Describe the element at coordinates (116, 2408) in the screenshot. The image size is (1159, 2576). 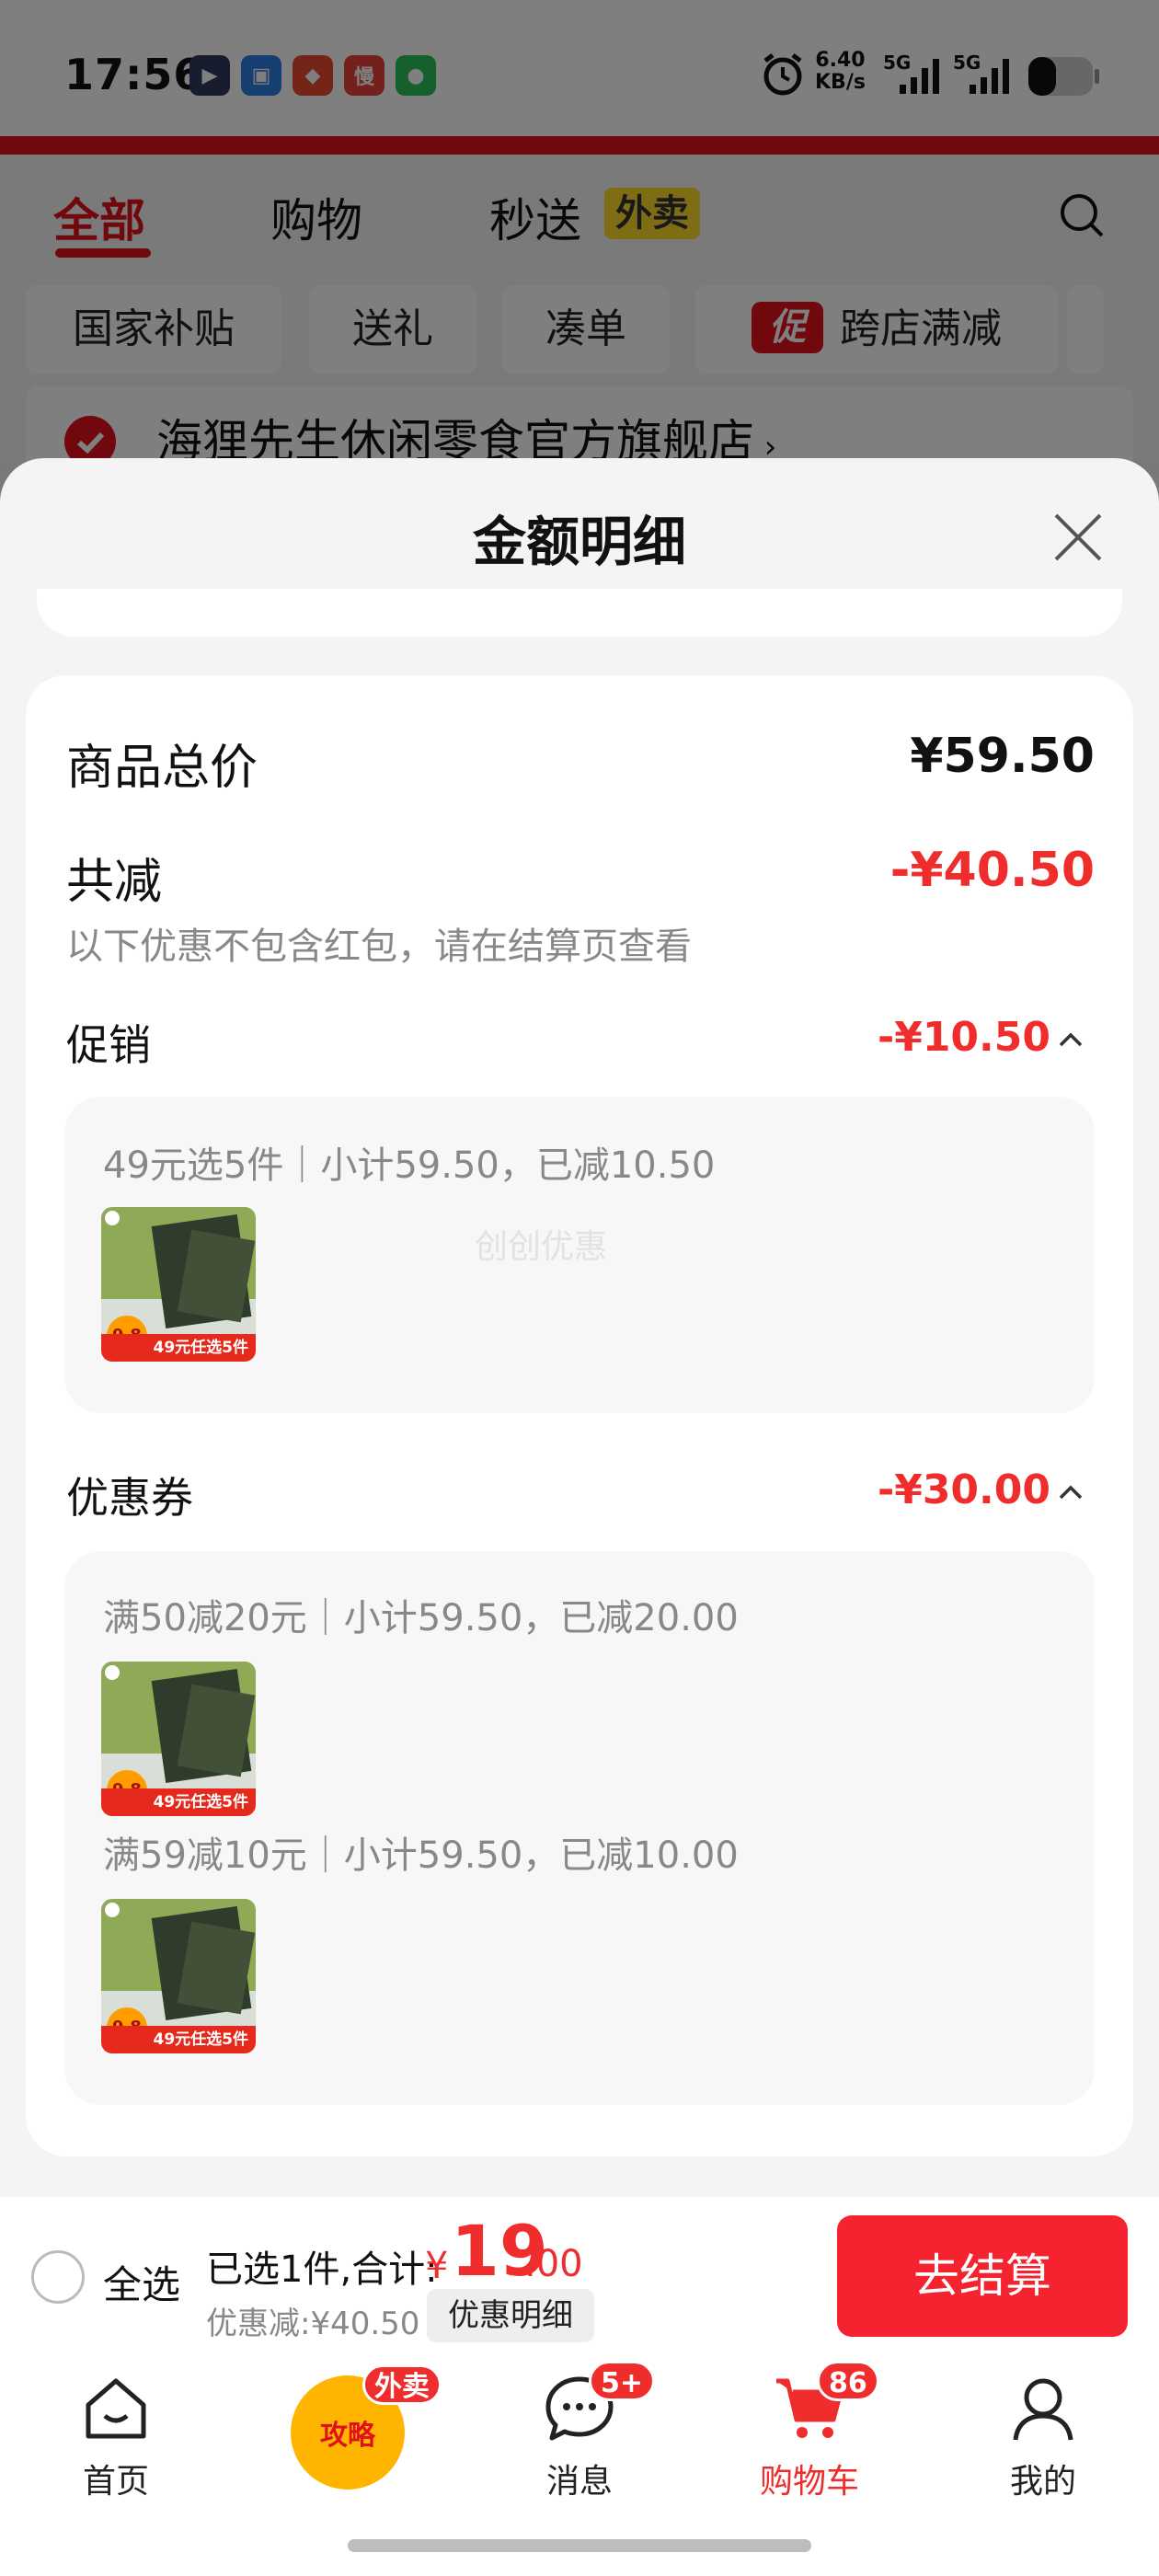
I see `home-icon` at that location.